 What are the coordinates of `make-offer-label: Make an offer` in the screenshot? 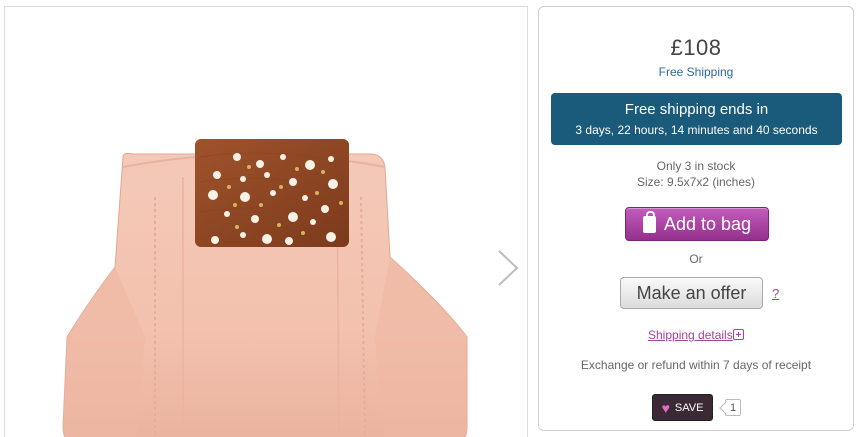 It's located at (691, 292).